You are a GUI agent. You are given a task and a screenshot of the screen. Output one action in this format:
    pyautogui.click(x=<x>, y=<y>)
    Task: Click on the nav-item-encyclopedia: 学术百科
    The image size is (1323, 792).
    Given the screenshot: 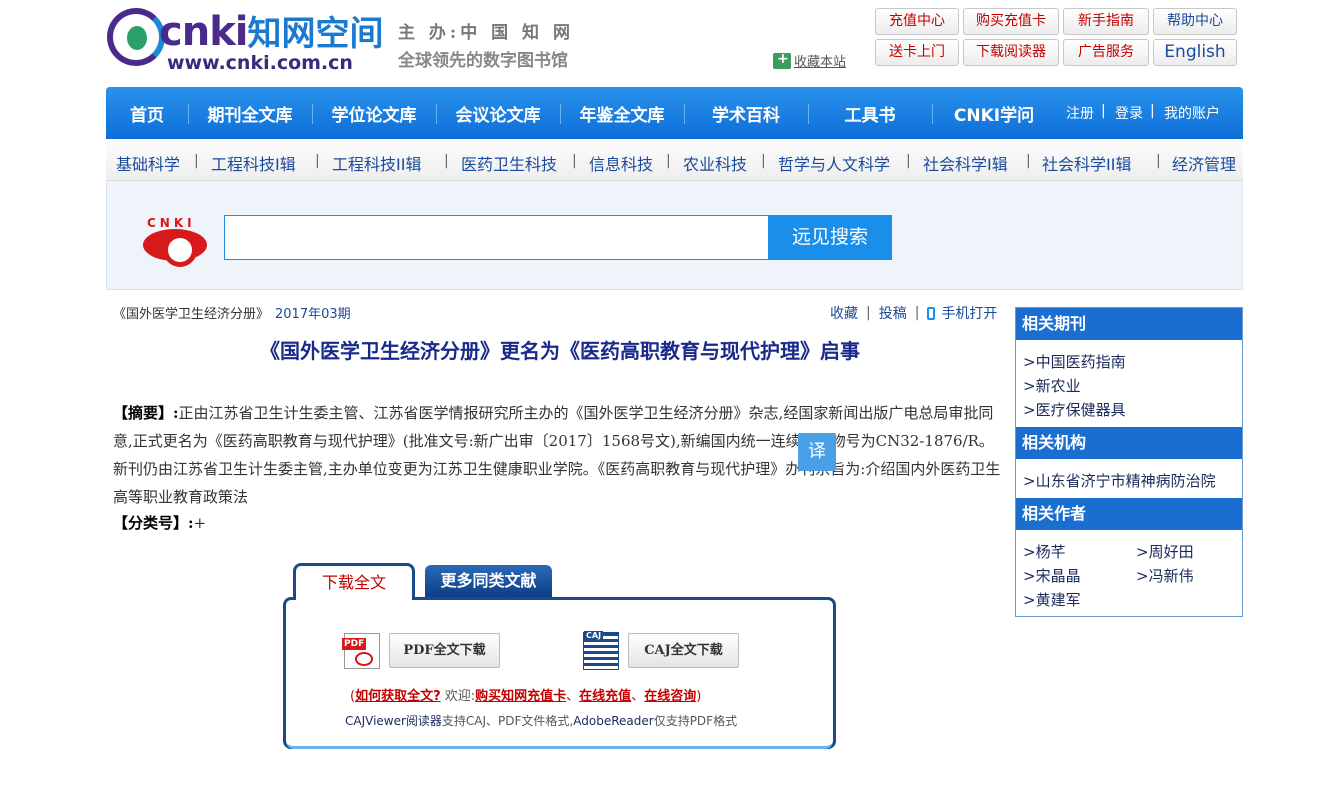 What is the action you would take?
    pyautogui.click(x=746, y=113)
    